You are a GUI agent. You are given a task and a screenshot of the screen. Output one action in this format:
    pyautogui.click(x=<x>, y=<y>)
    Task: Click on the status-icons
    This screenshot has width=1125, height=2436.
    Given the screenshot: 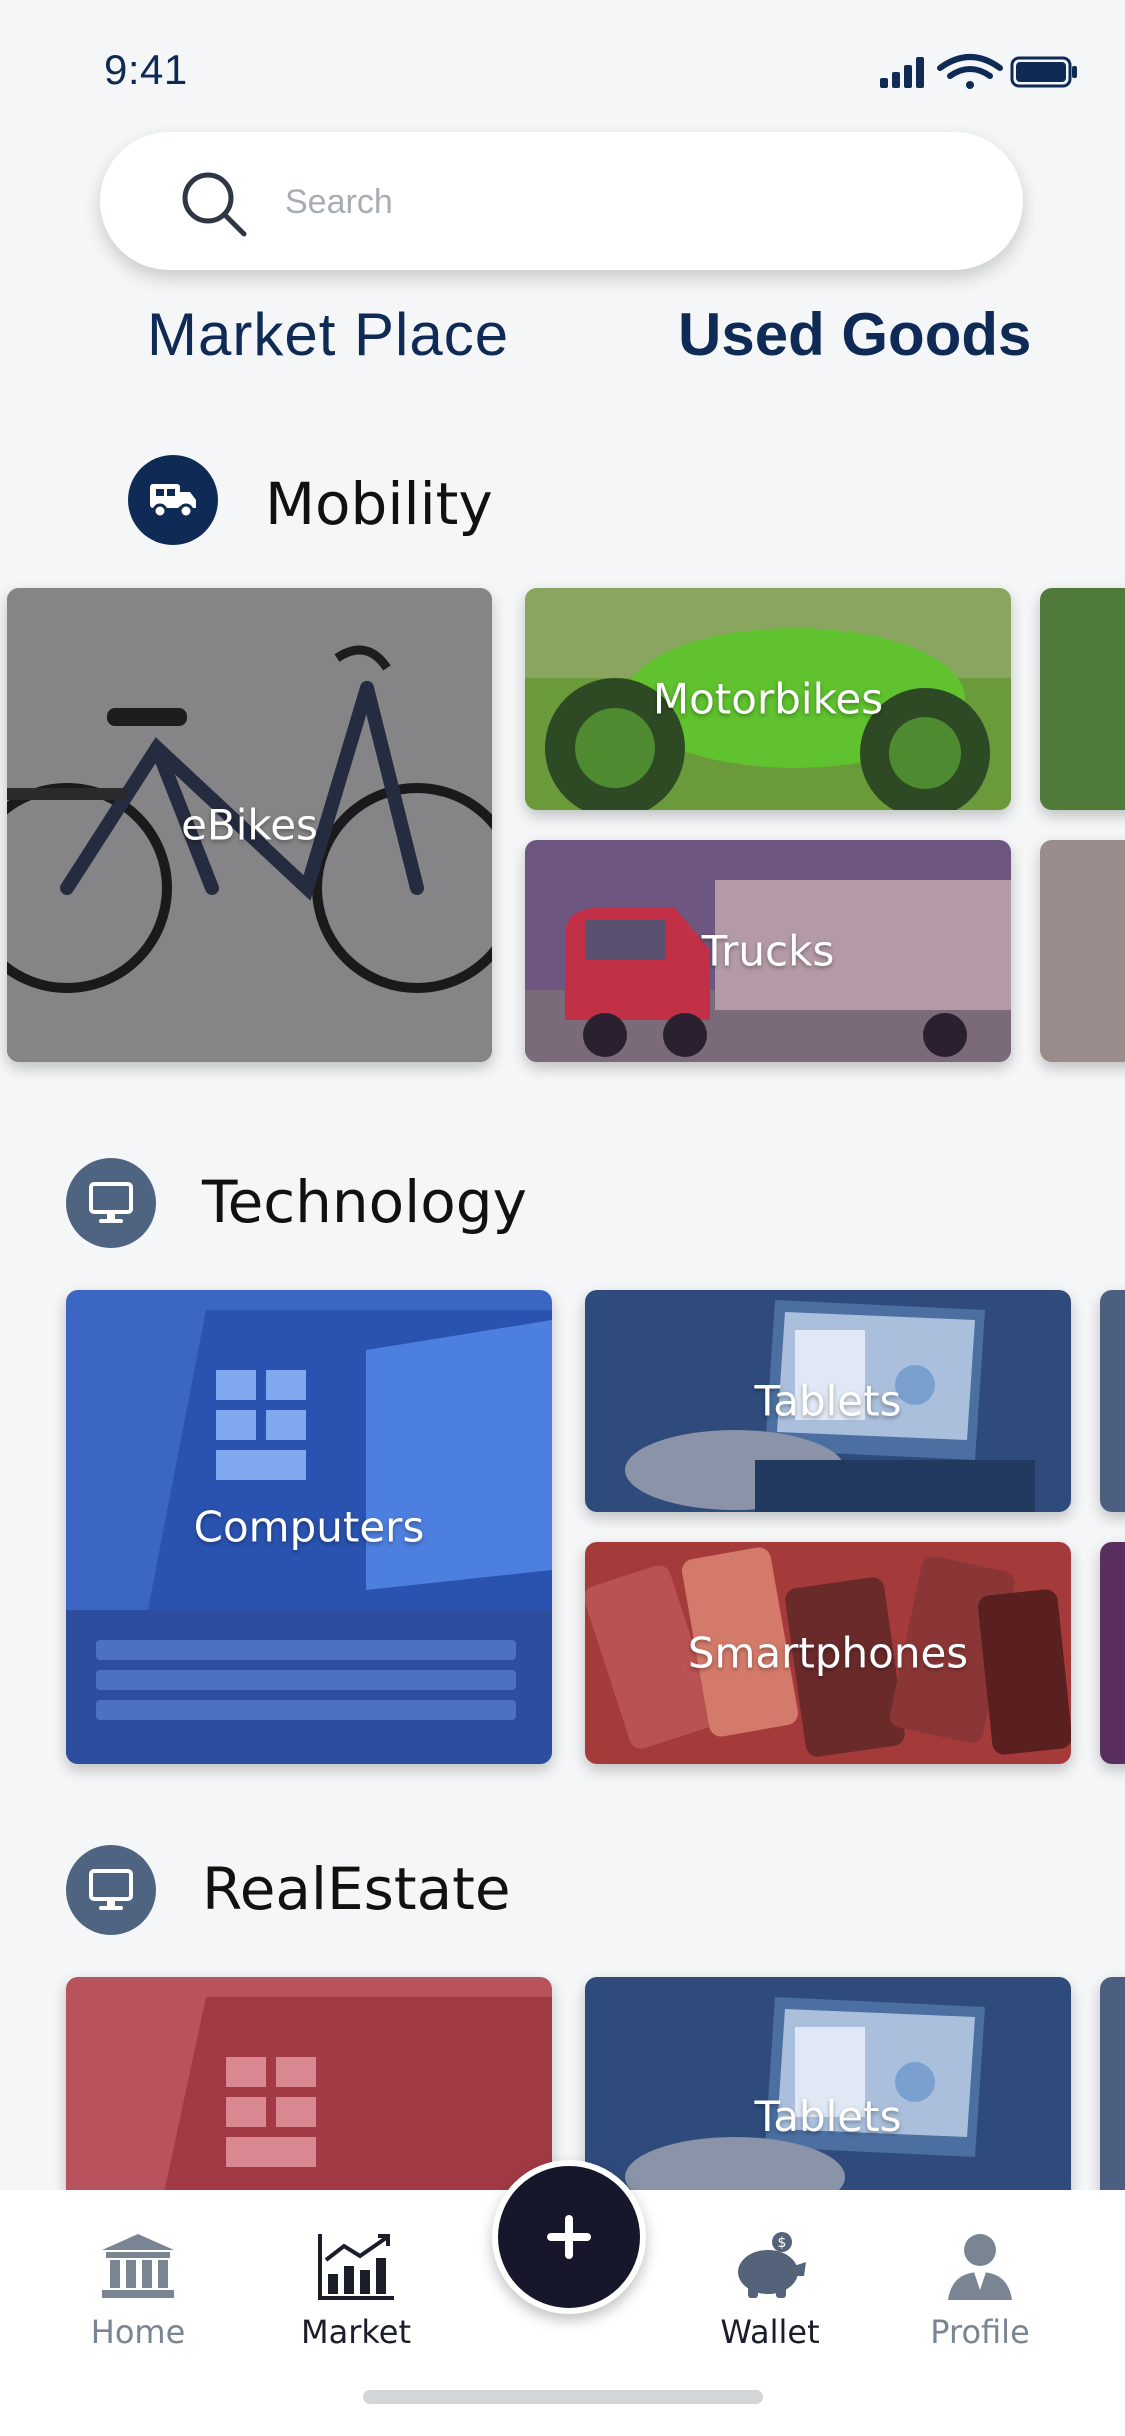 What is the action you would take?
    pyautogui.click(x=980, y=72)
    